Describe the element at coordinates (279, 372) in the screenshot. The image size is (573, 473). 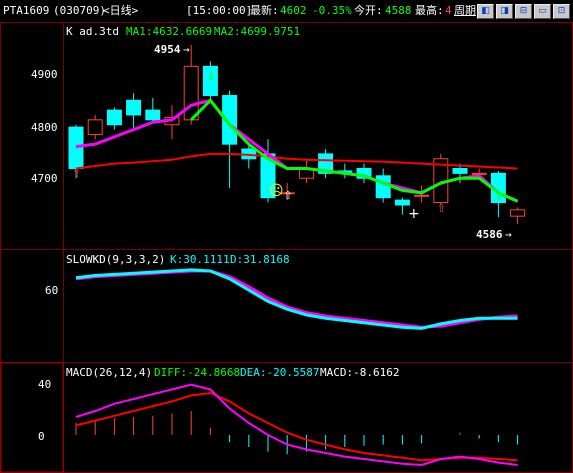
I see `macd-dea-label: DEA:-20.5587` at that location.